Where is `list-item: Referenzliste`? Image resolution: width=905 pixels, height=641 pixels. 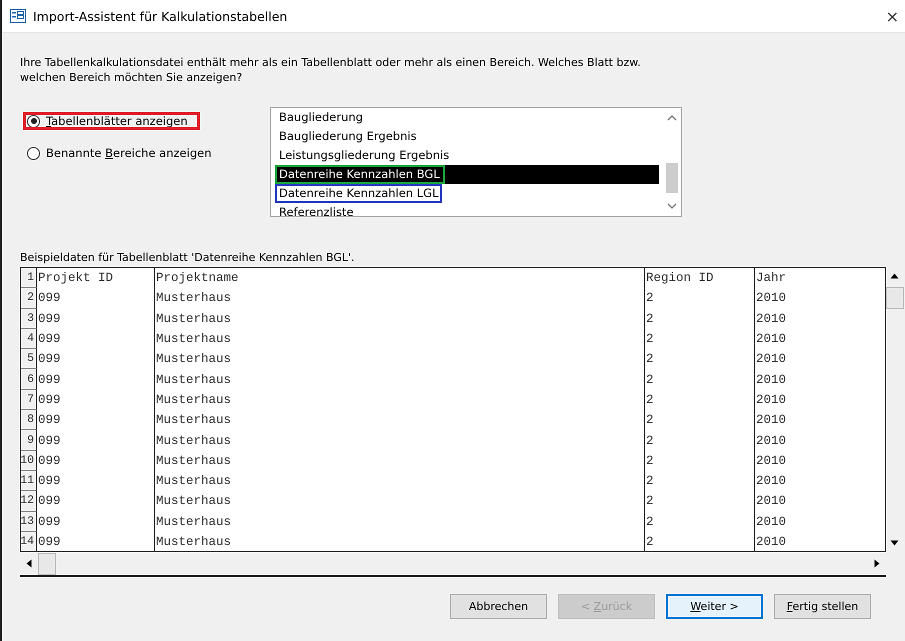 list-item: Referenzliste is located at coordinates (316, 209).